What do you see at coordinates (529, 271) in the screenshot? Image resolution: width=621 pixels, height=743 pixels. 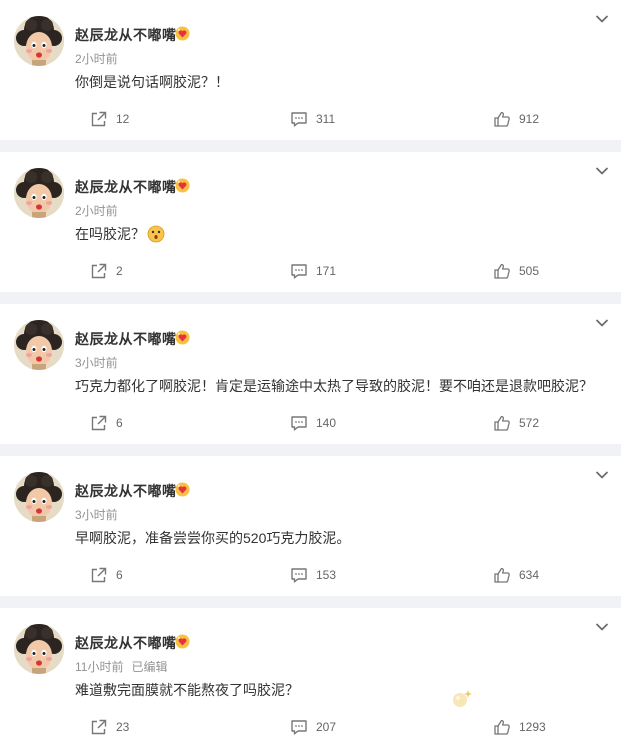 I see `like-count: 505` at bounding box center [529, 271].